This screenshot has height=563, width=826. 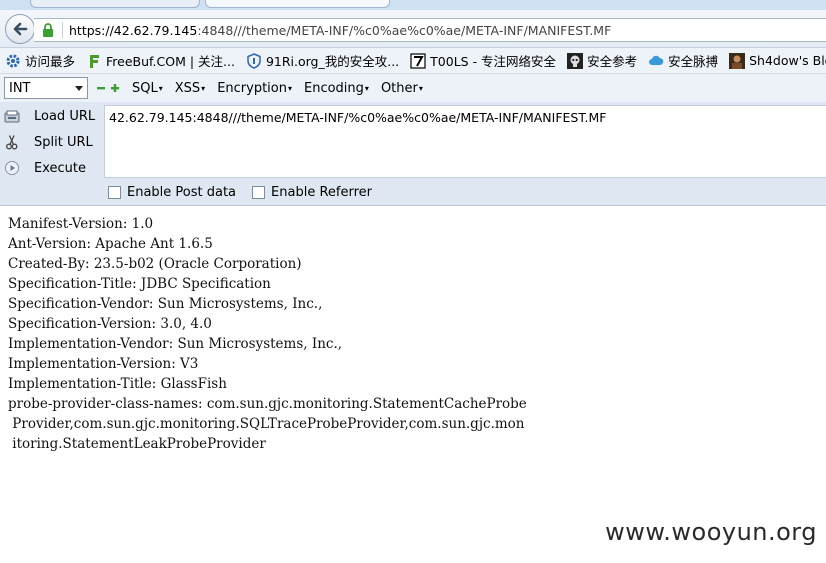 What do you see at coordinates (656, 61) in the screenshot?
I see `cloud-icon` at bounding box center [656, 61].